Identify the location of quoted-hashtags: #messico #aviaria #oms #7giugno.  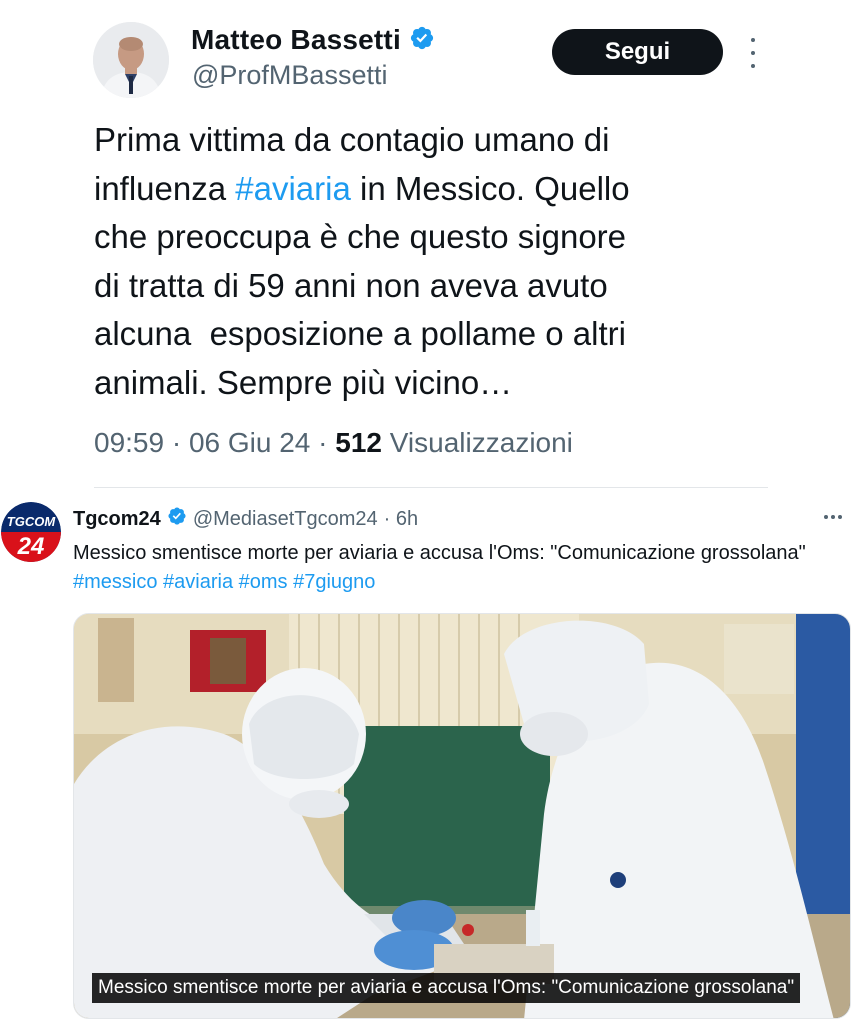
(224, 582).